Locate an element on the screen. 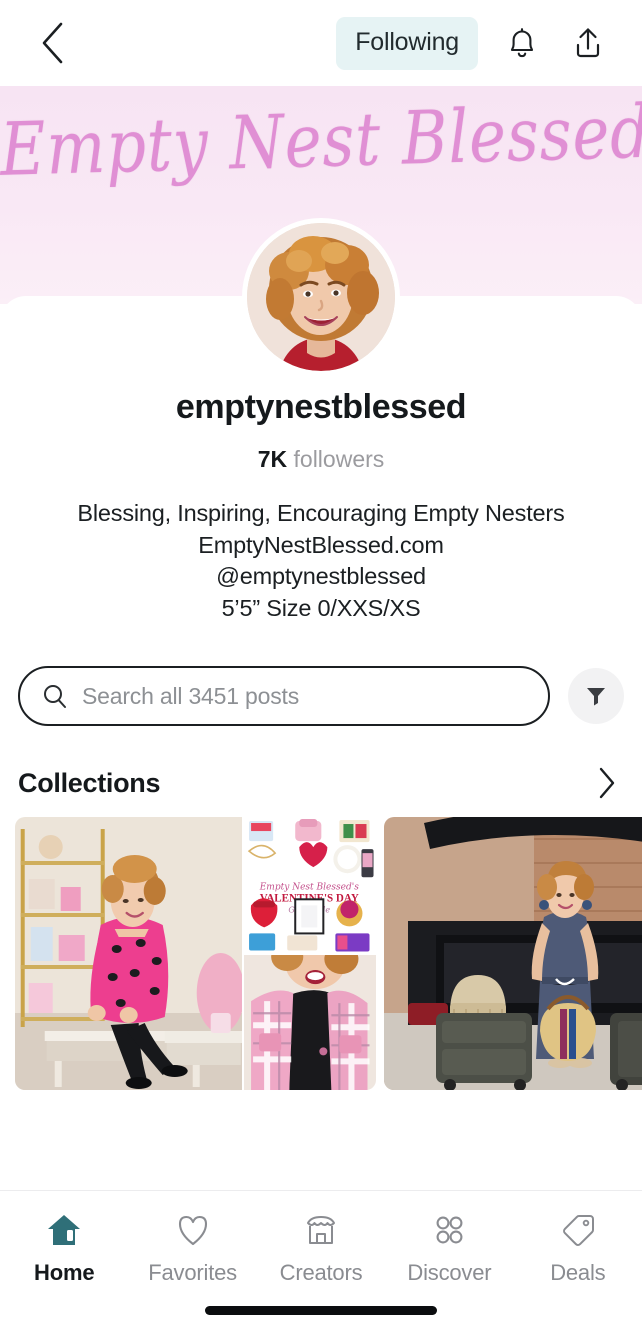 The image size is (642, 1331). back-button is located at coordinates (53, 43).